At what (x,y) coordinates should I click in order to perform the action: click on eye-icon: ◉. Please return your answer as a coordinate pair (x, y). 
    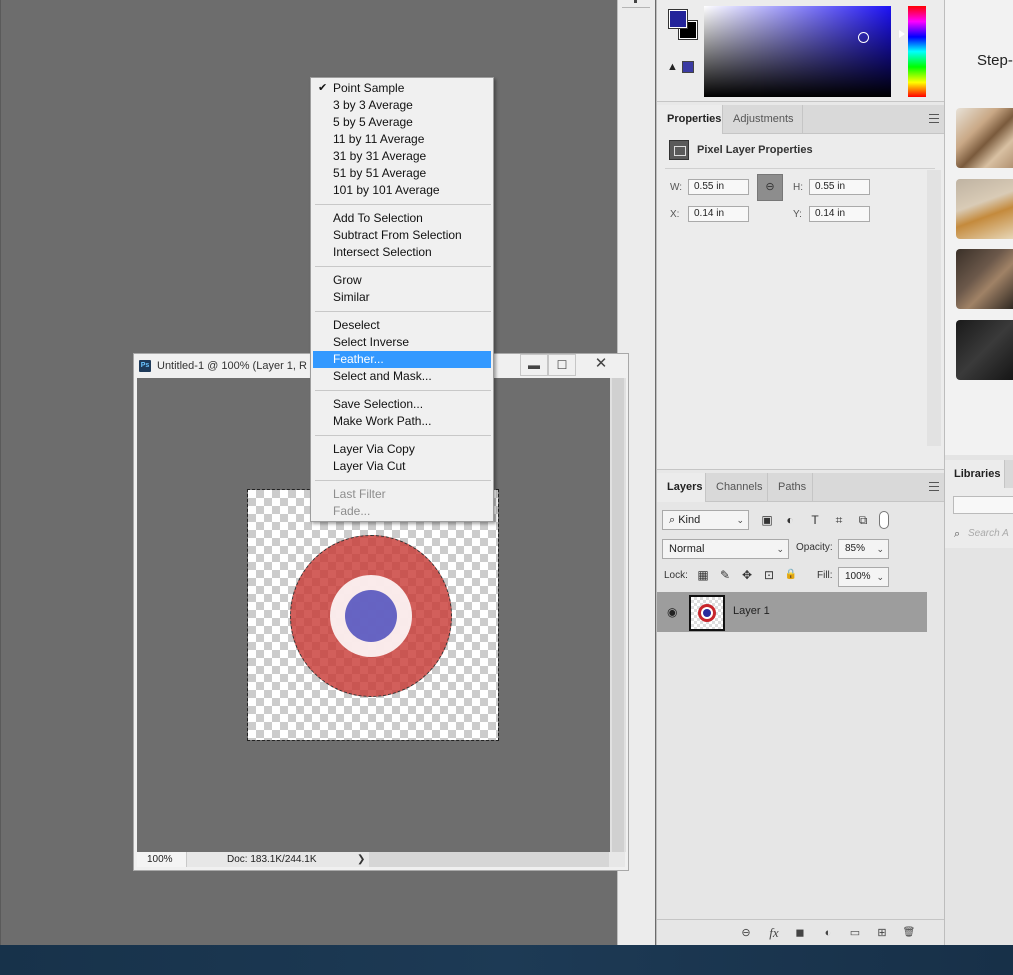
    Looking at the image, I should click on (672, 612).